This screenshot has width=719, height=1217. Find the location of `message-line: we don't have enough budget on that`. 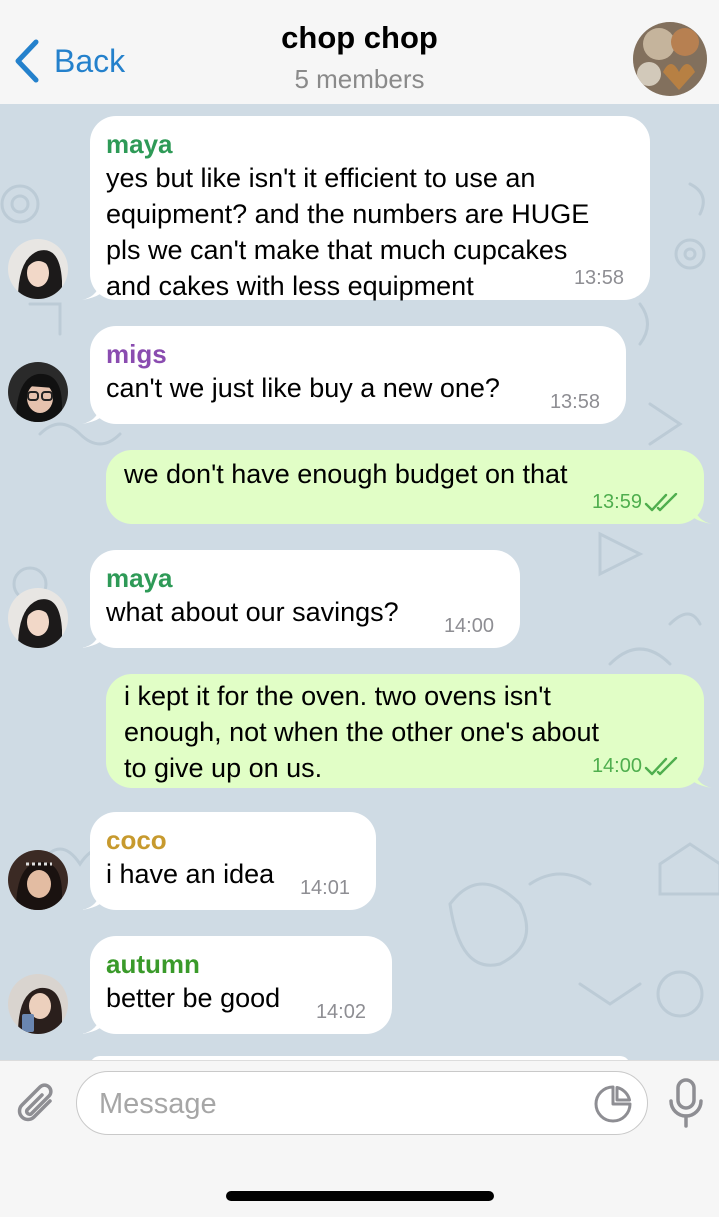

message-line: we don't have enough budget on that is located at coordinates (346, 474).